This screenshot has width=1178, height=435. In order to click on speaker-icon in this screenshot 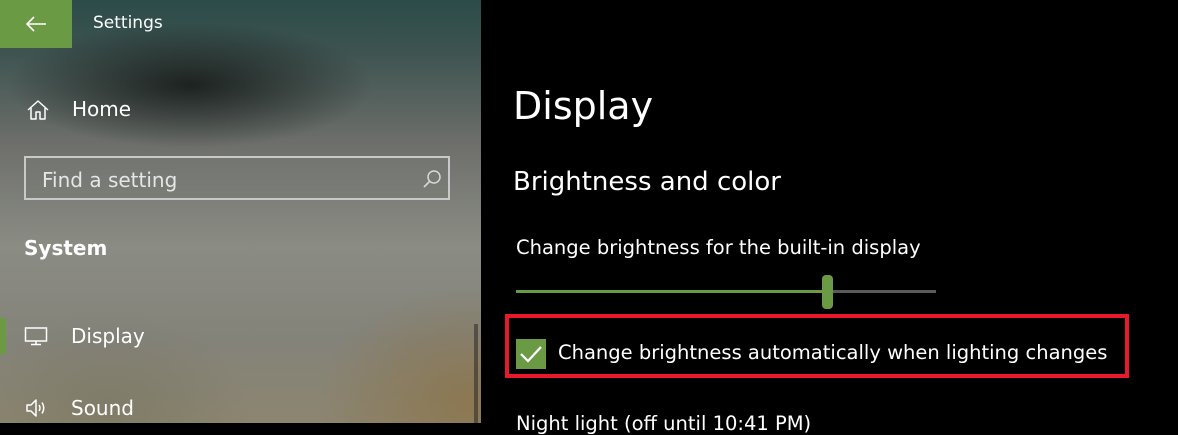, I will do `click(35, 408)`.